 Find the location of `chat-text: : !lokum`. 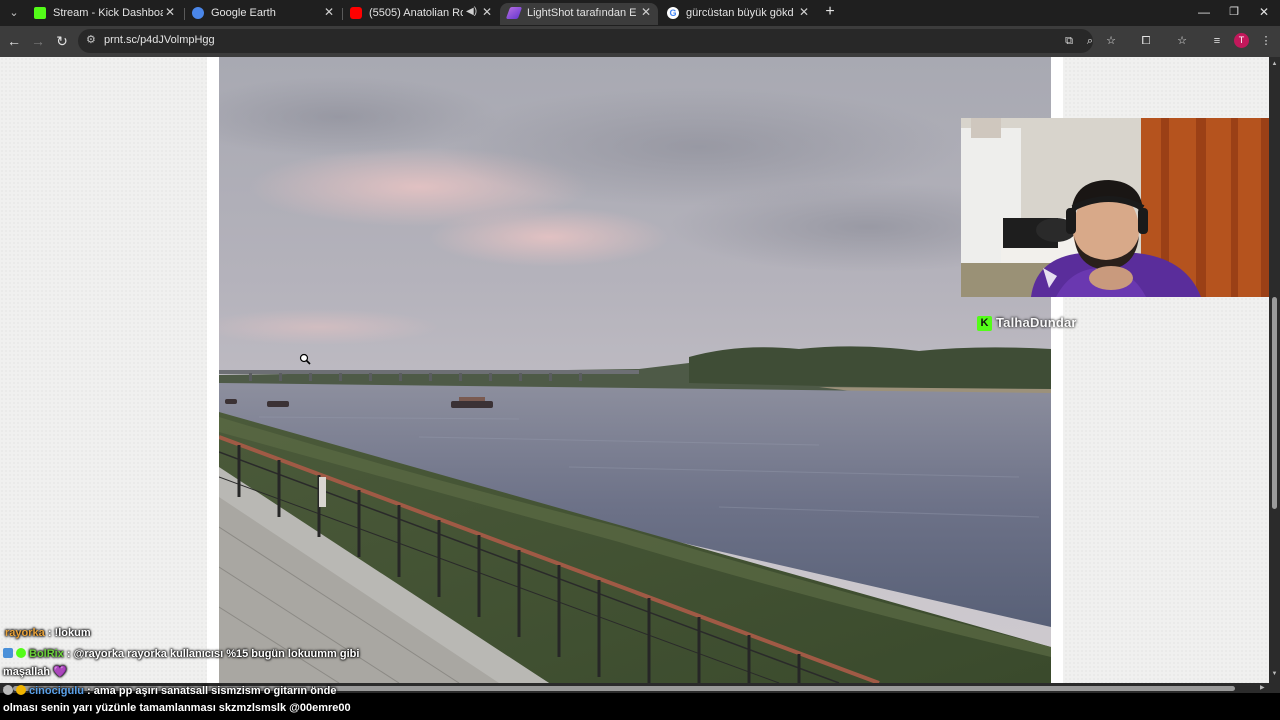

chat-text: : !lokum is located at coordinates (67, 633).